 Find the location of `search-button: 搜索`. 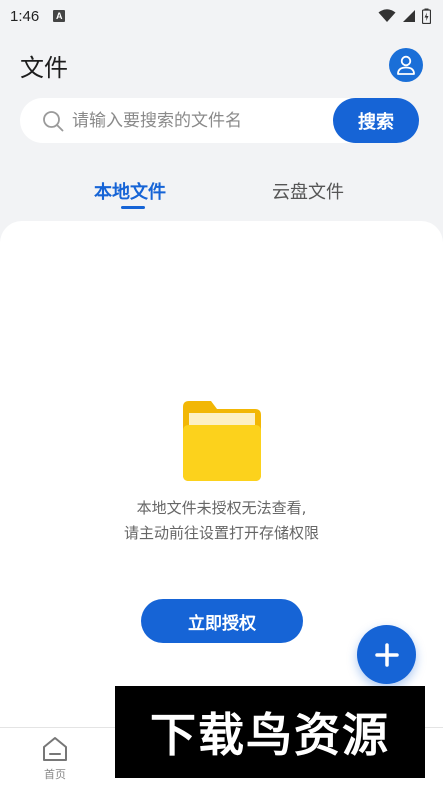

search-button: 搜索 is located at coordinates (376, 120).